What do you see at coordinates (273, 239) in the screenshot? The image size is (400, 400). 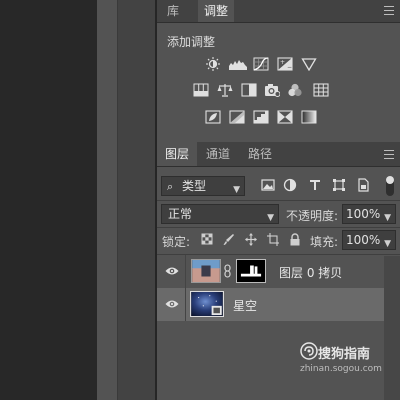 I see `lock-artboard-icon` at bounding box center [273, 239].